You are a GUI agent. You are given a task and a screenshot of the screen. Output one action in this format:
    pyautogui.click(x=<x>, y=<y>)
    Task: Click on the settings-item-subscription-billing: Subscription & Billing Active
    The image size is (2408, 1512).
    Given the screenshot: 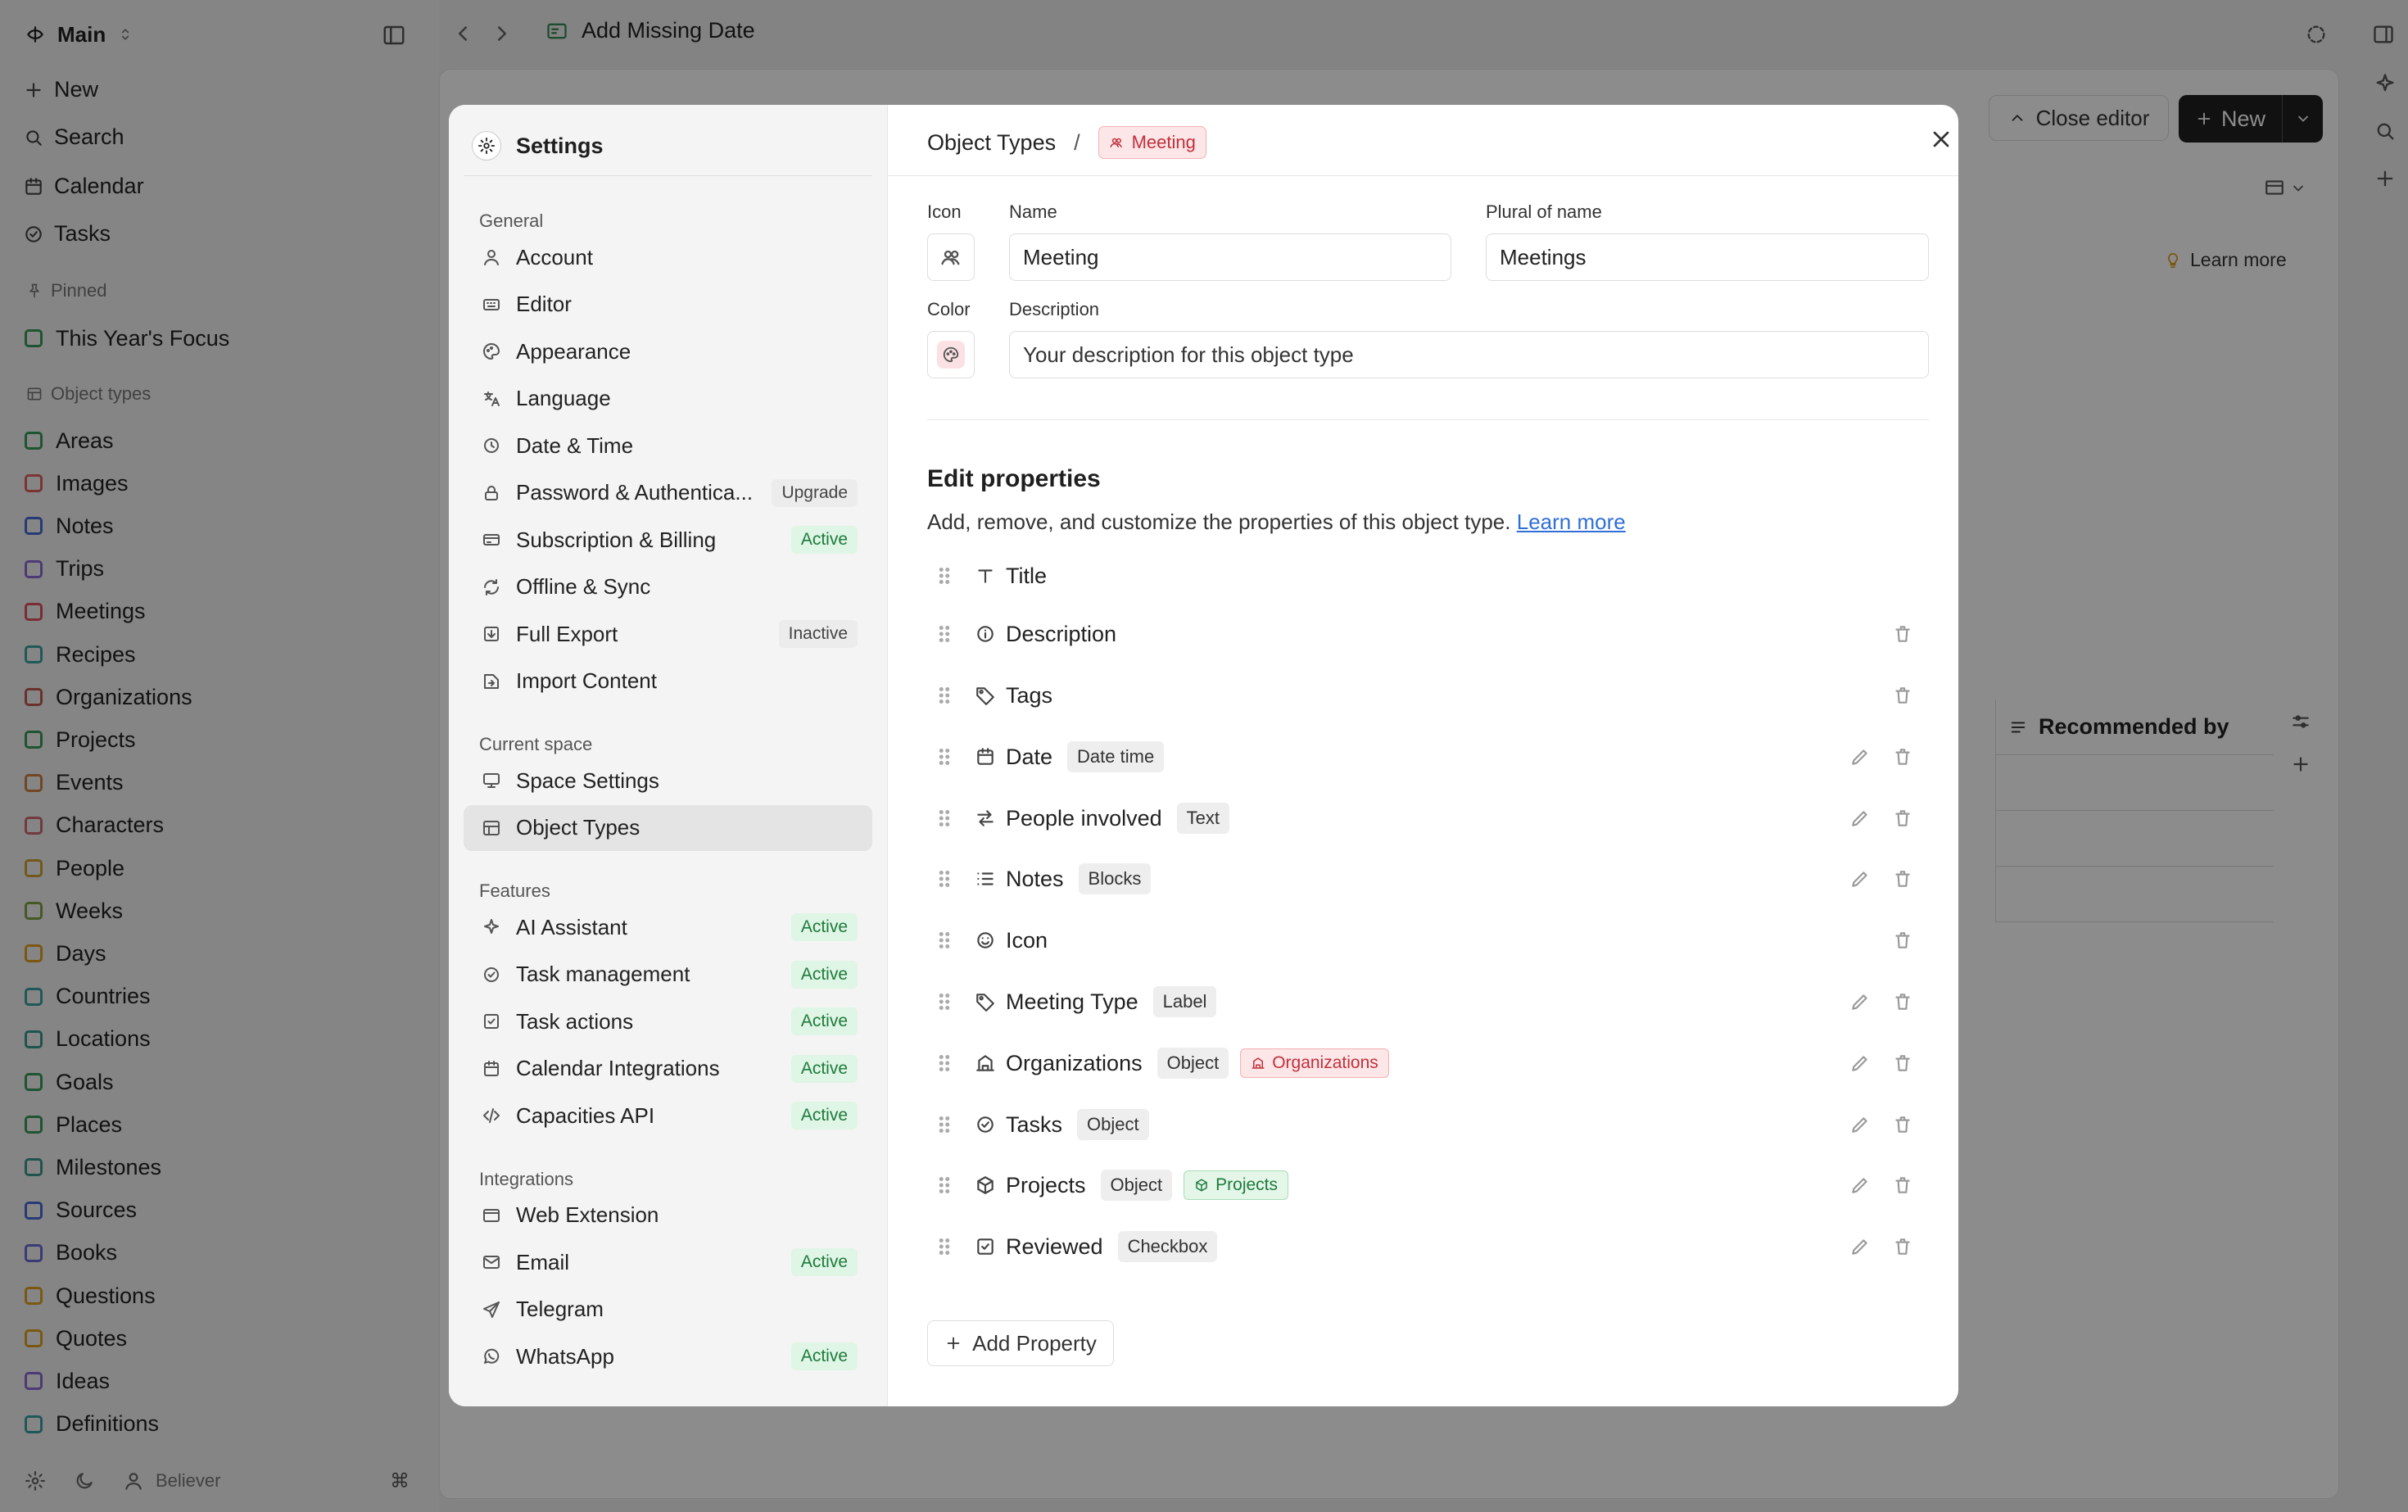 What is the action you would take?
    pyautogui.click(x=668, y=540)
    